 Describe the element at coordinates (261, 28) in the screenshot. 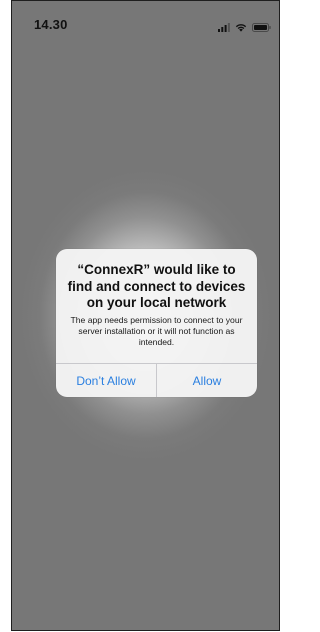

I see `battery-icon` at that location.